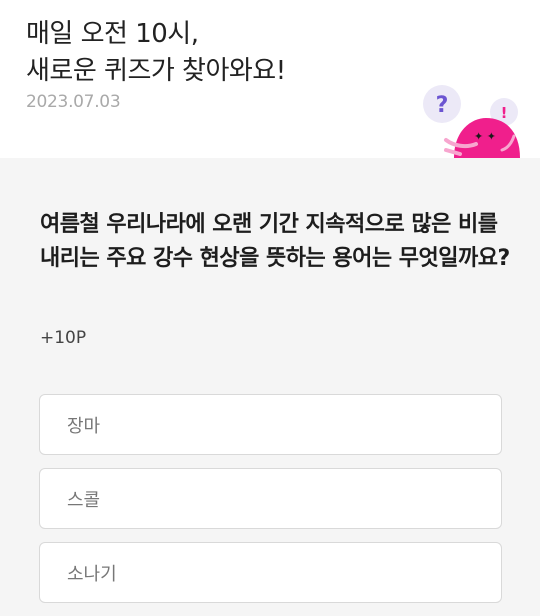 Image resolution: width=540 pixels, height=616 pixels. Describe the element at coordinates (156, 53) in the screenshot. I see `headline: 매일 오전 10시, 새로운 퀴즈가 찾아와요!` at that location.